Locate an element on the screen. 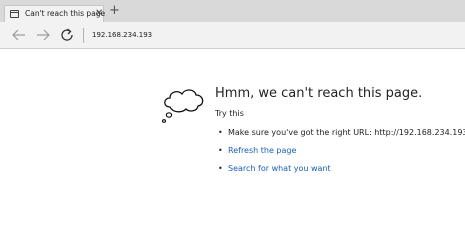  search-link: Search for what you want is located at coordinates (279, 168).